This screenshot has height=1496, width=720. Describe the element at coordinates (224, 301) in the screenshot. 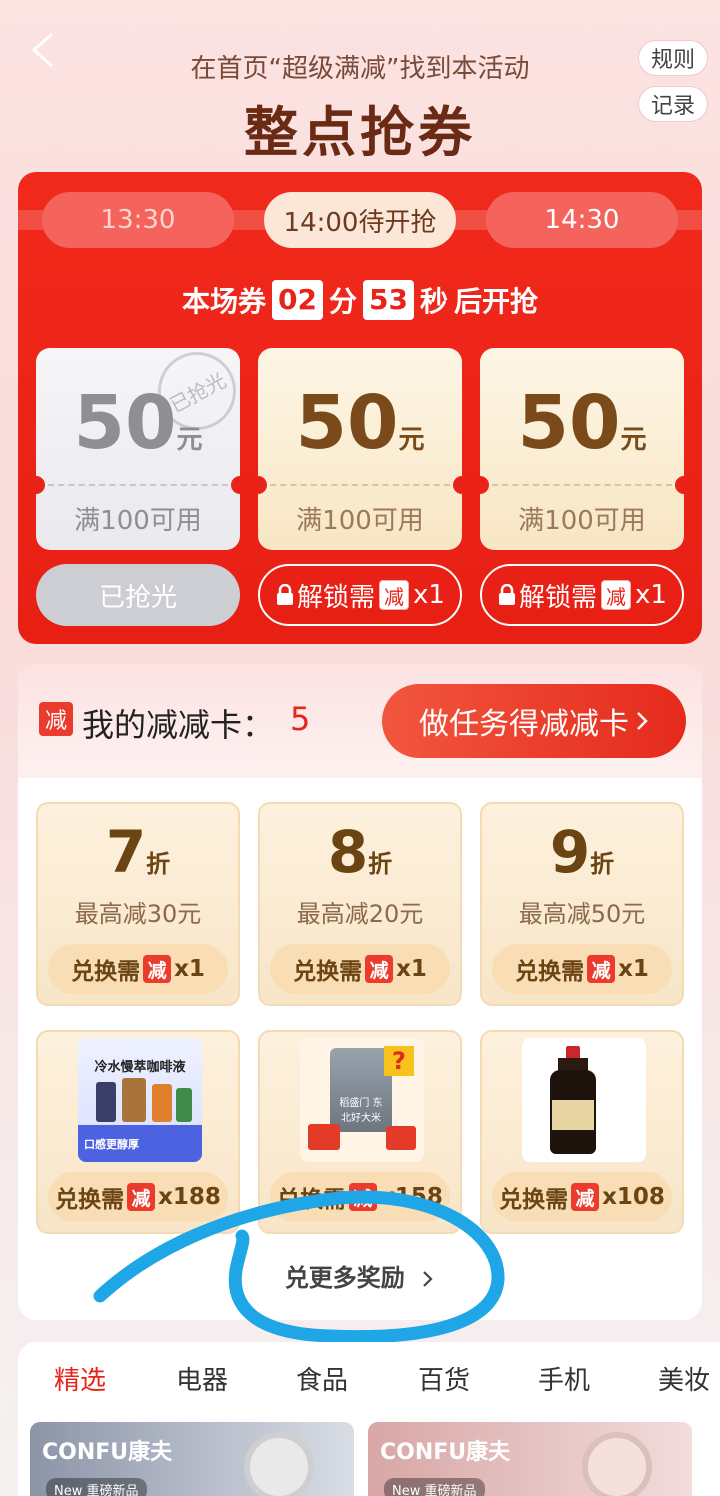

I see `countdown-prefix: 本场券` at that location.